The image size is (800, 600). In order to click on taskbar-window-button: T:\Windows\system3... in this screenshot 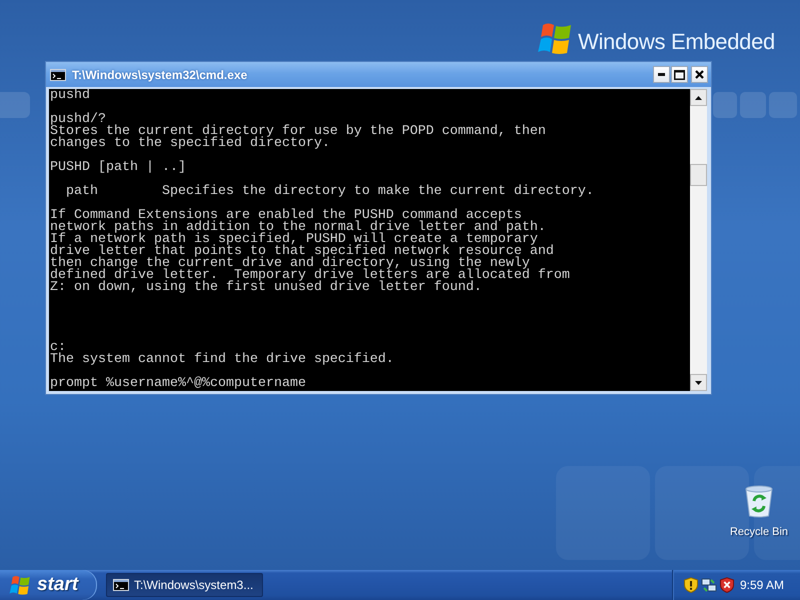, I will do `click(184, 585)`.